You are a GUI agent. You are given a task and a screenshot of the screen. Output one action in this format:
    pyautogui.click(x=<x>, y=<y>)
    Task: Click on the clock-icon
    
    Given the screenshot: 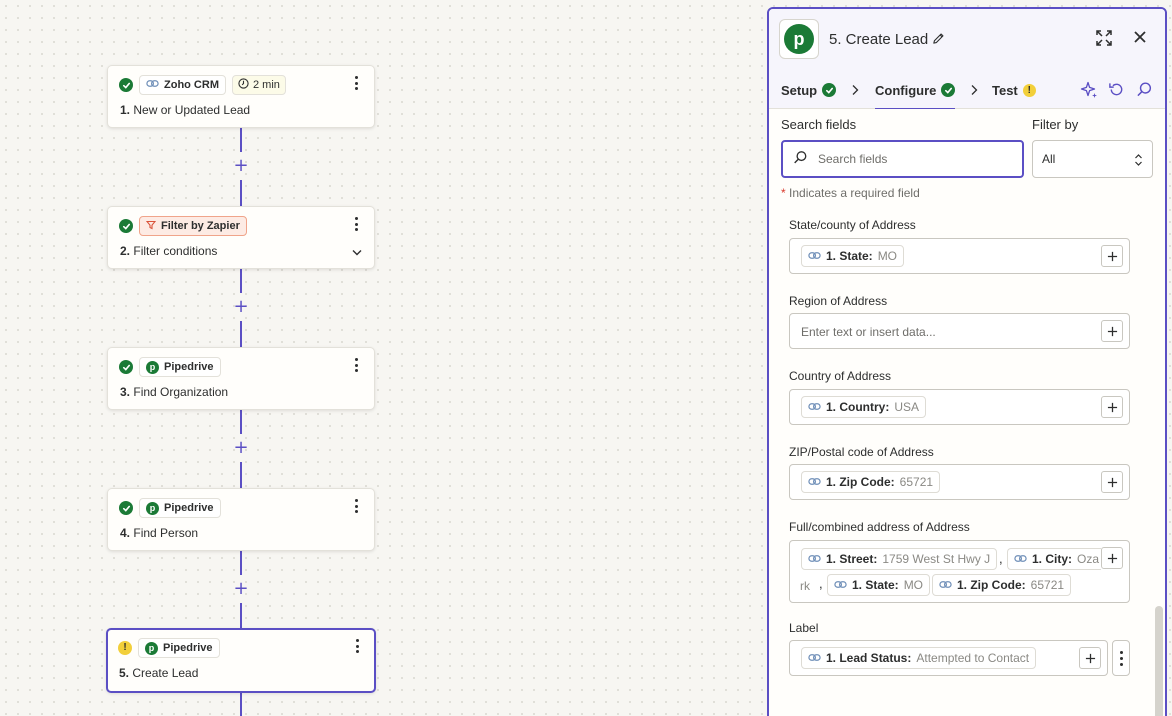 What is the action you would take?
    pyautogui.click(x=243, y=85)
    